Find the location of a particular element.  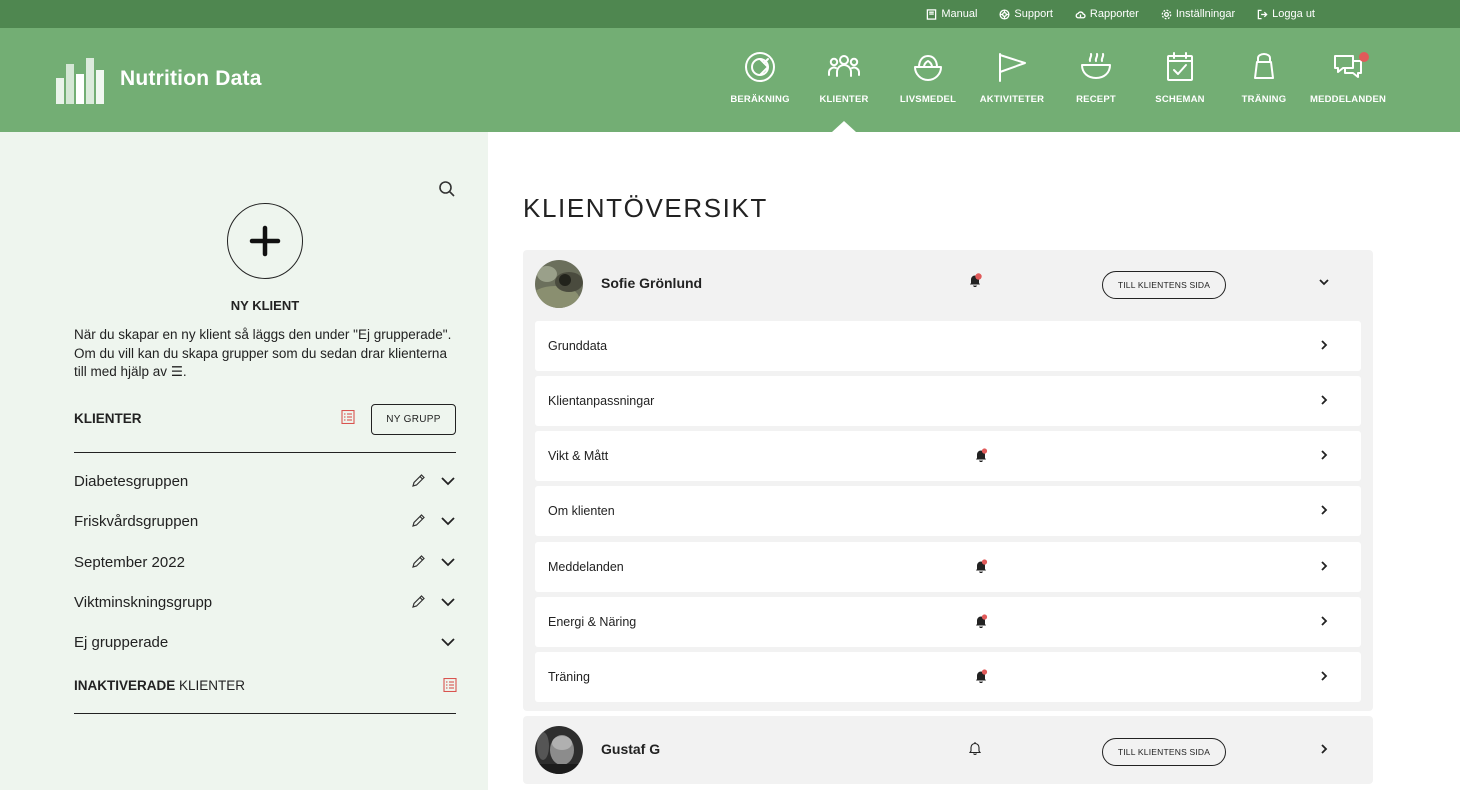

clients-icon is located at coordinates (844, 66).